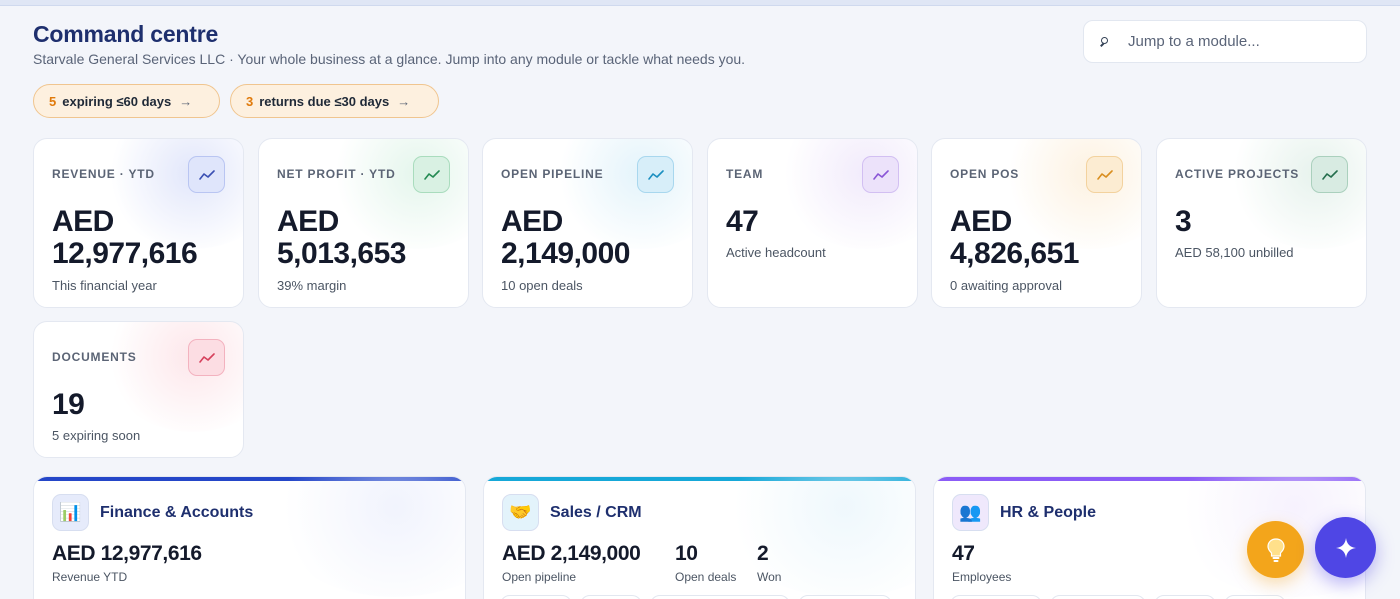 This screenshot has height=599, width=1400. What do you see at coordinates (565, 237) in the screenshot?
I see `kpi-value: AED 2,149,000` at bounding box center [565, 237].